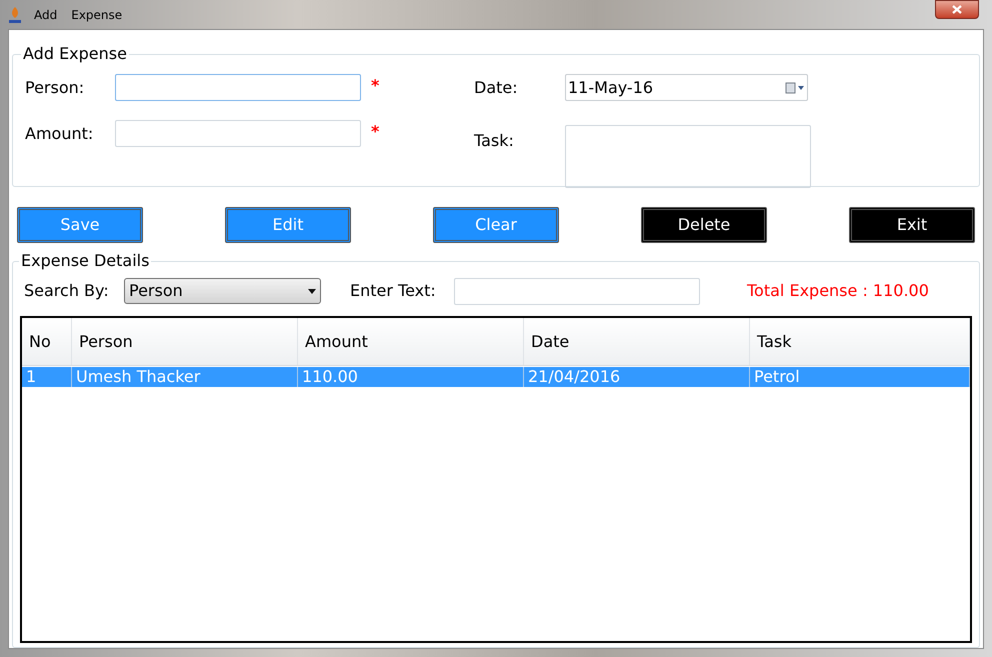 The image size is (992, 657). I want to click on dropdown-arrow-icon, so click(312, 291).